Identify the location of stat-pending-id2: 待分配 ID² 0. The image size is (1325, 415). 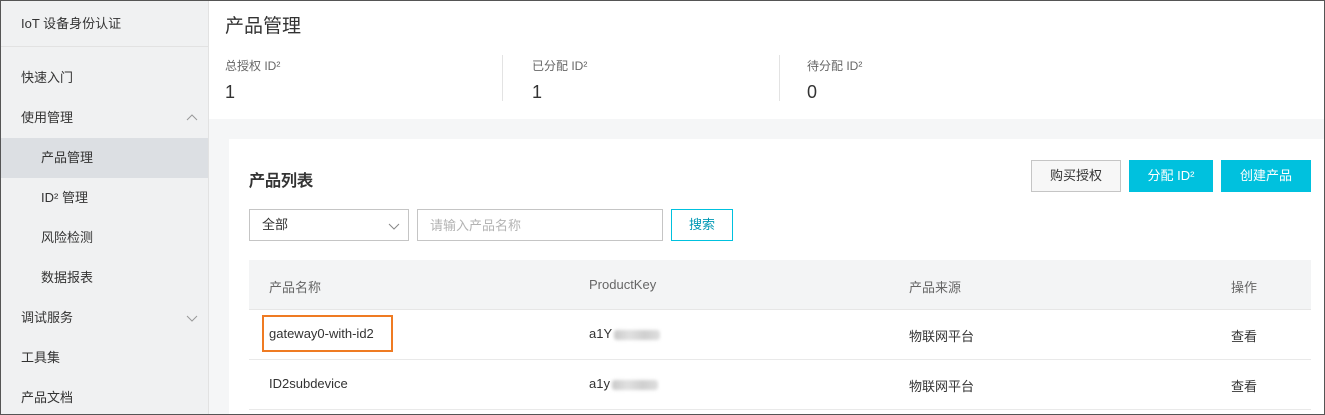
(834, 80).